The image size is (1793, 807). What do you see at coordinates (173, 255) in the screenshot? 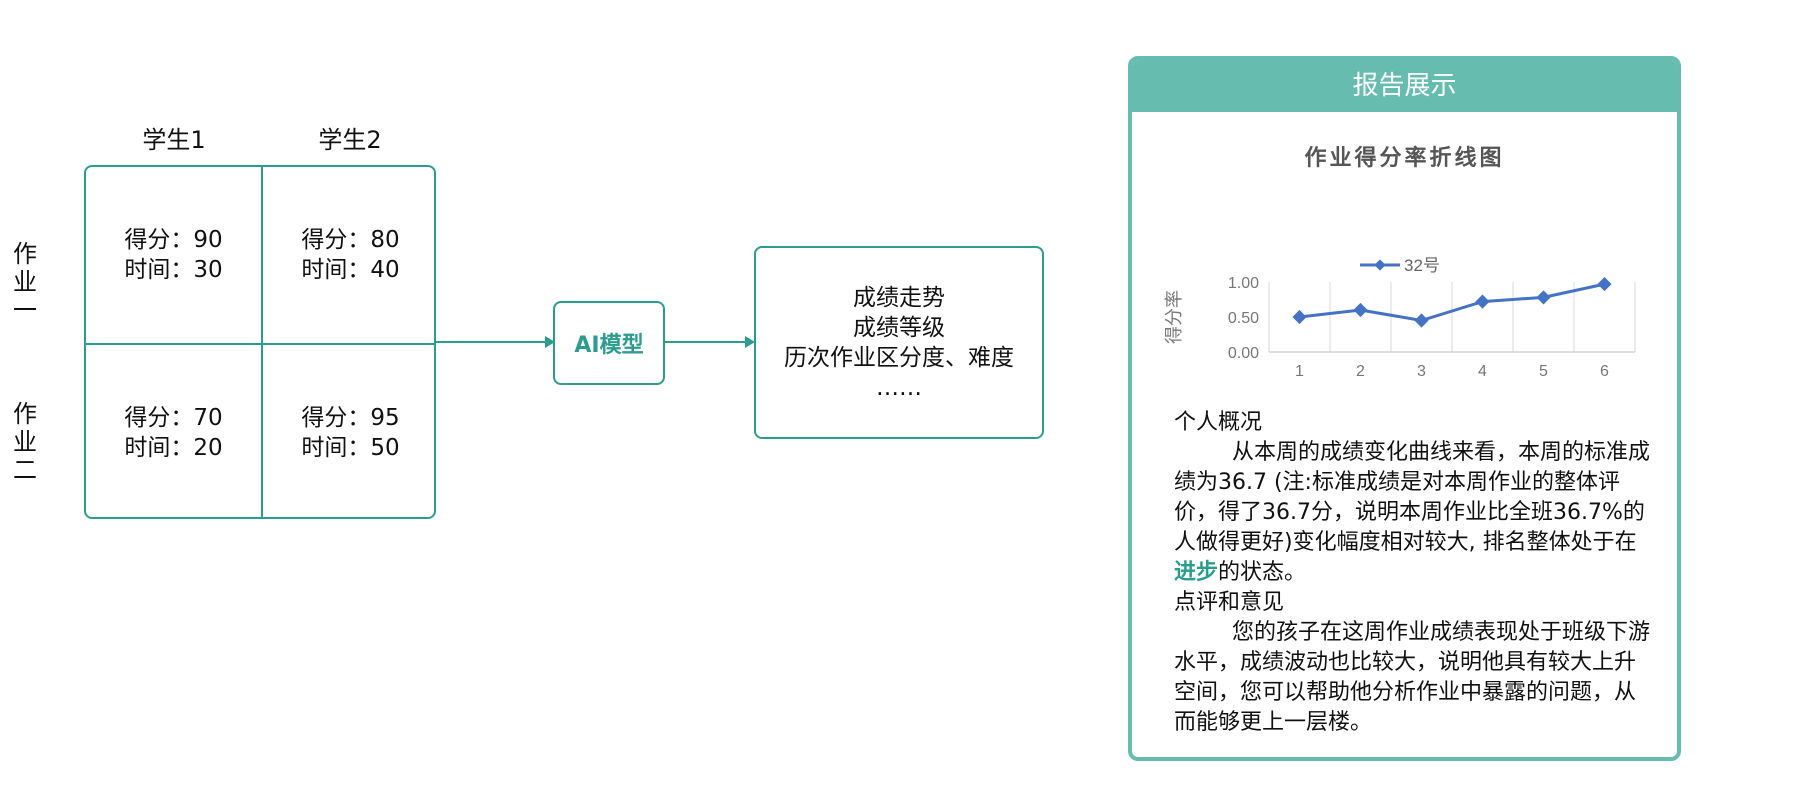
I see `cell-hw1-student1: 得分：90 时间：30` at bounding box center [173, 255].